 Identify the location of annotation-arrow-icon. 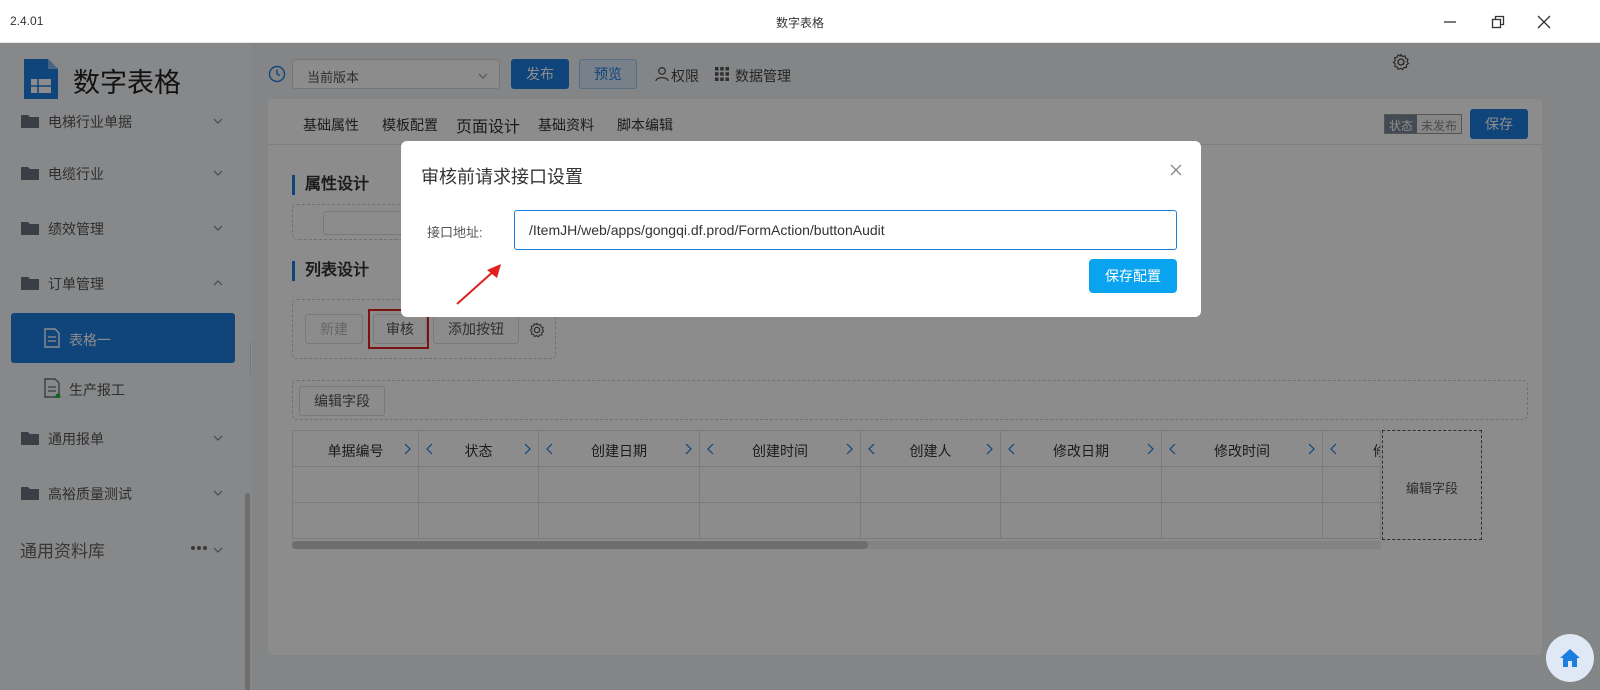
(478, 284).